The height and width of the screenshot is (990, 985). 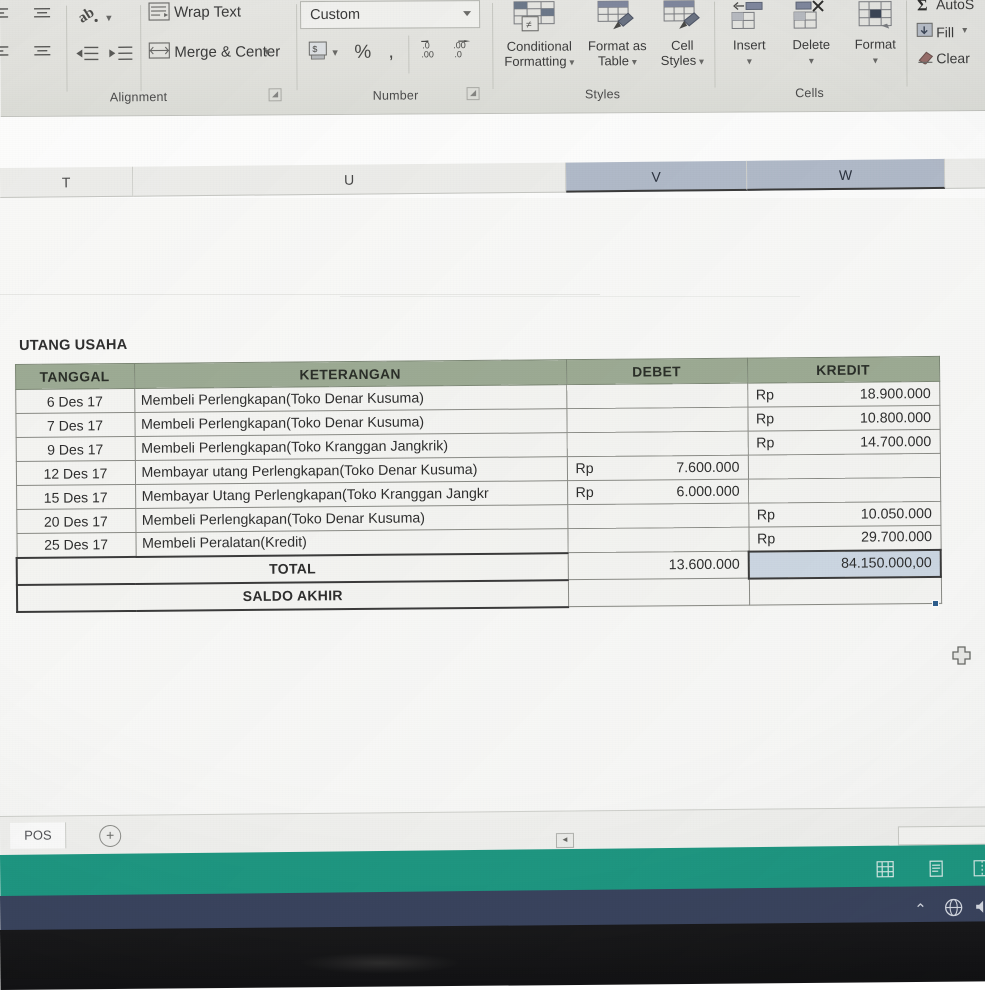 I want to click on col-header-tanggal: TANGGAL, so click(x=74, y=376).